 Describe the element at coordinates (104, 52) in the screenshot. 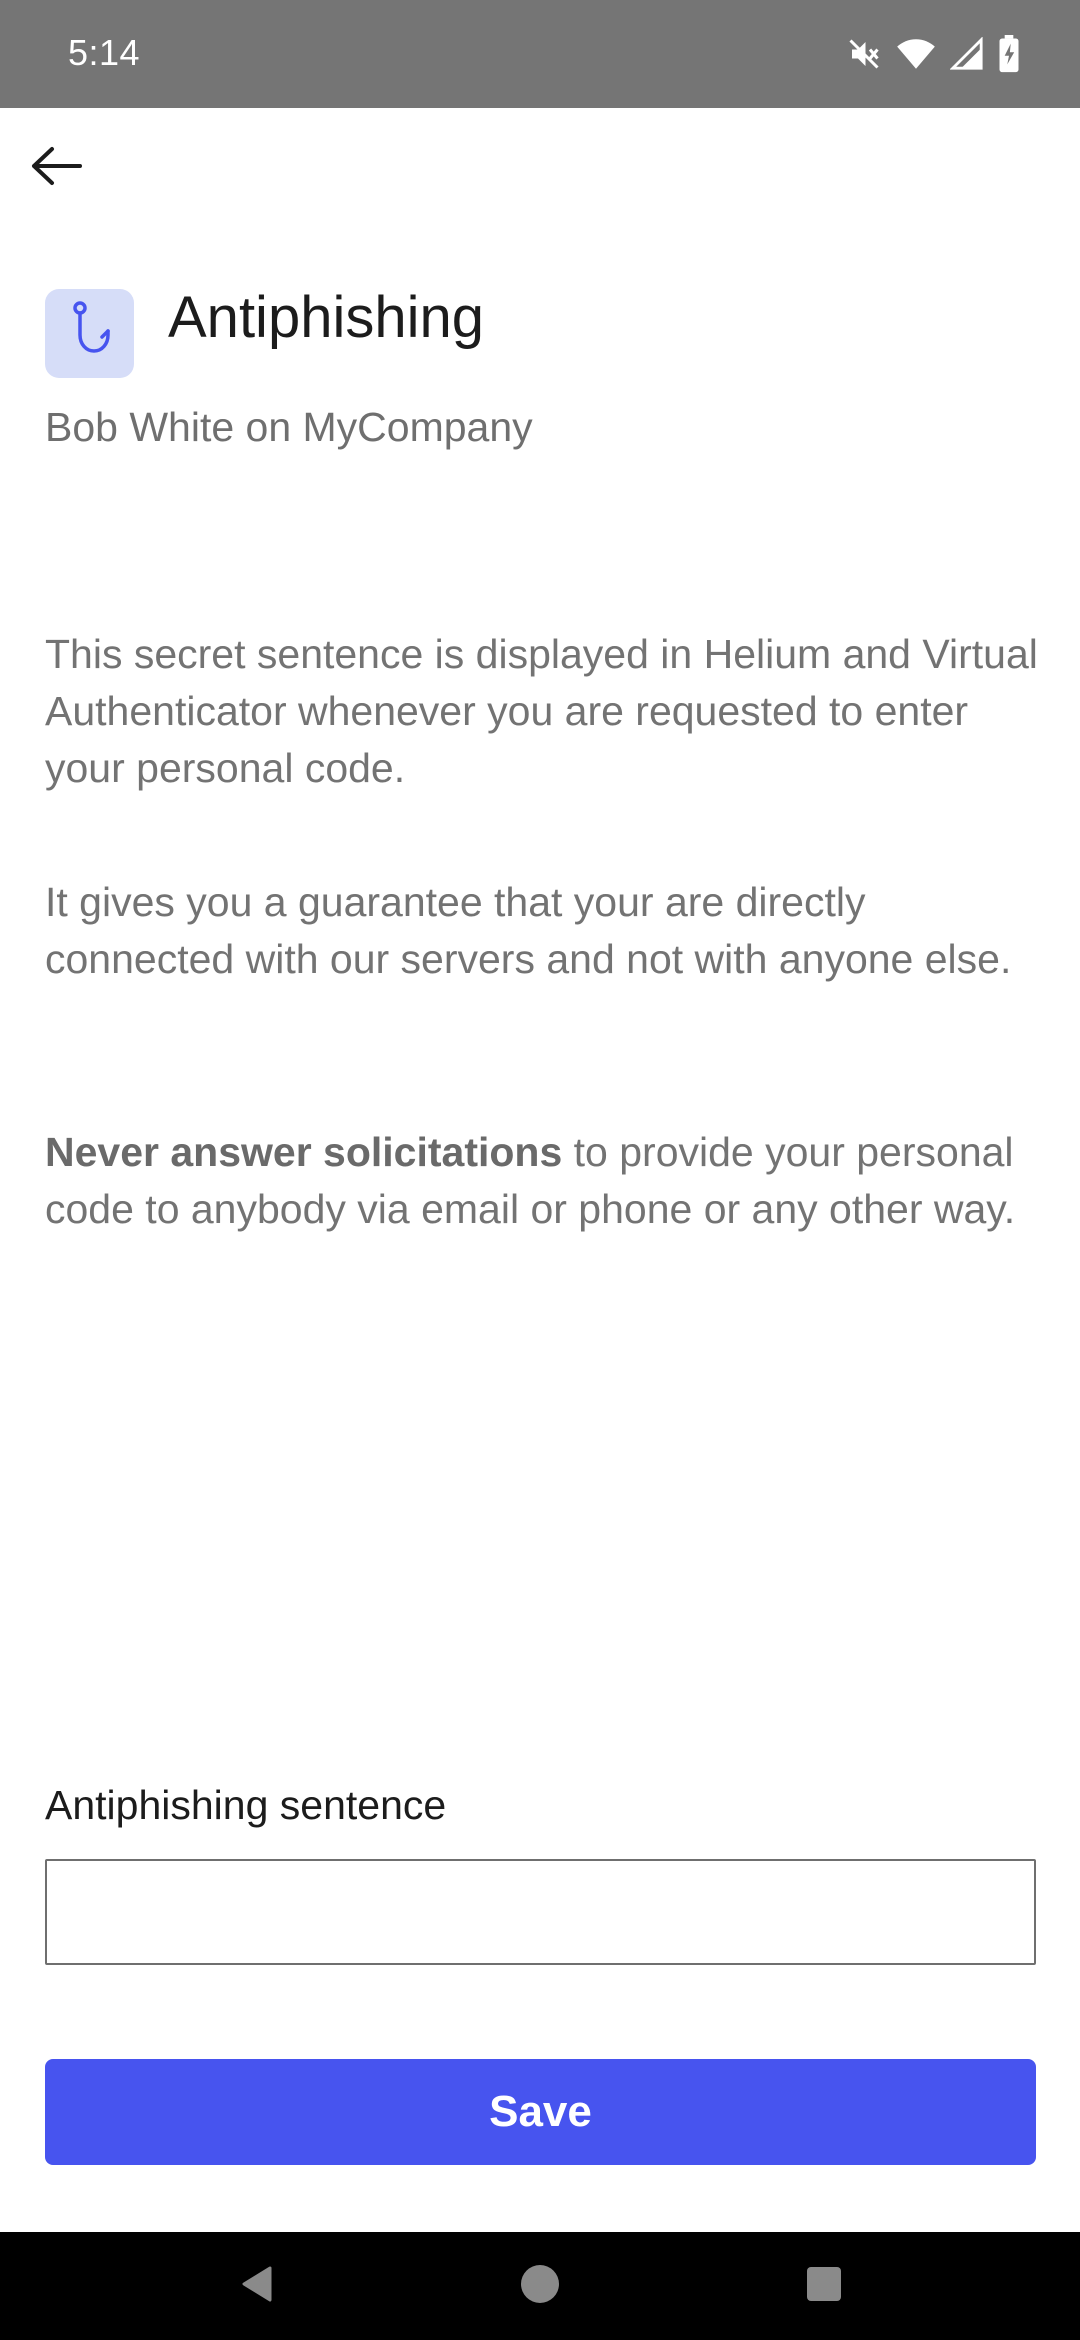

I see `status-time: 5:14` at that location.